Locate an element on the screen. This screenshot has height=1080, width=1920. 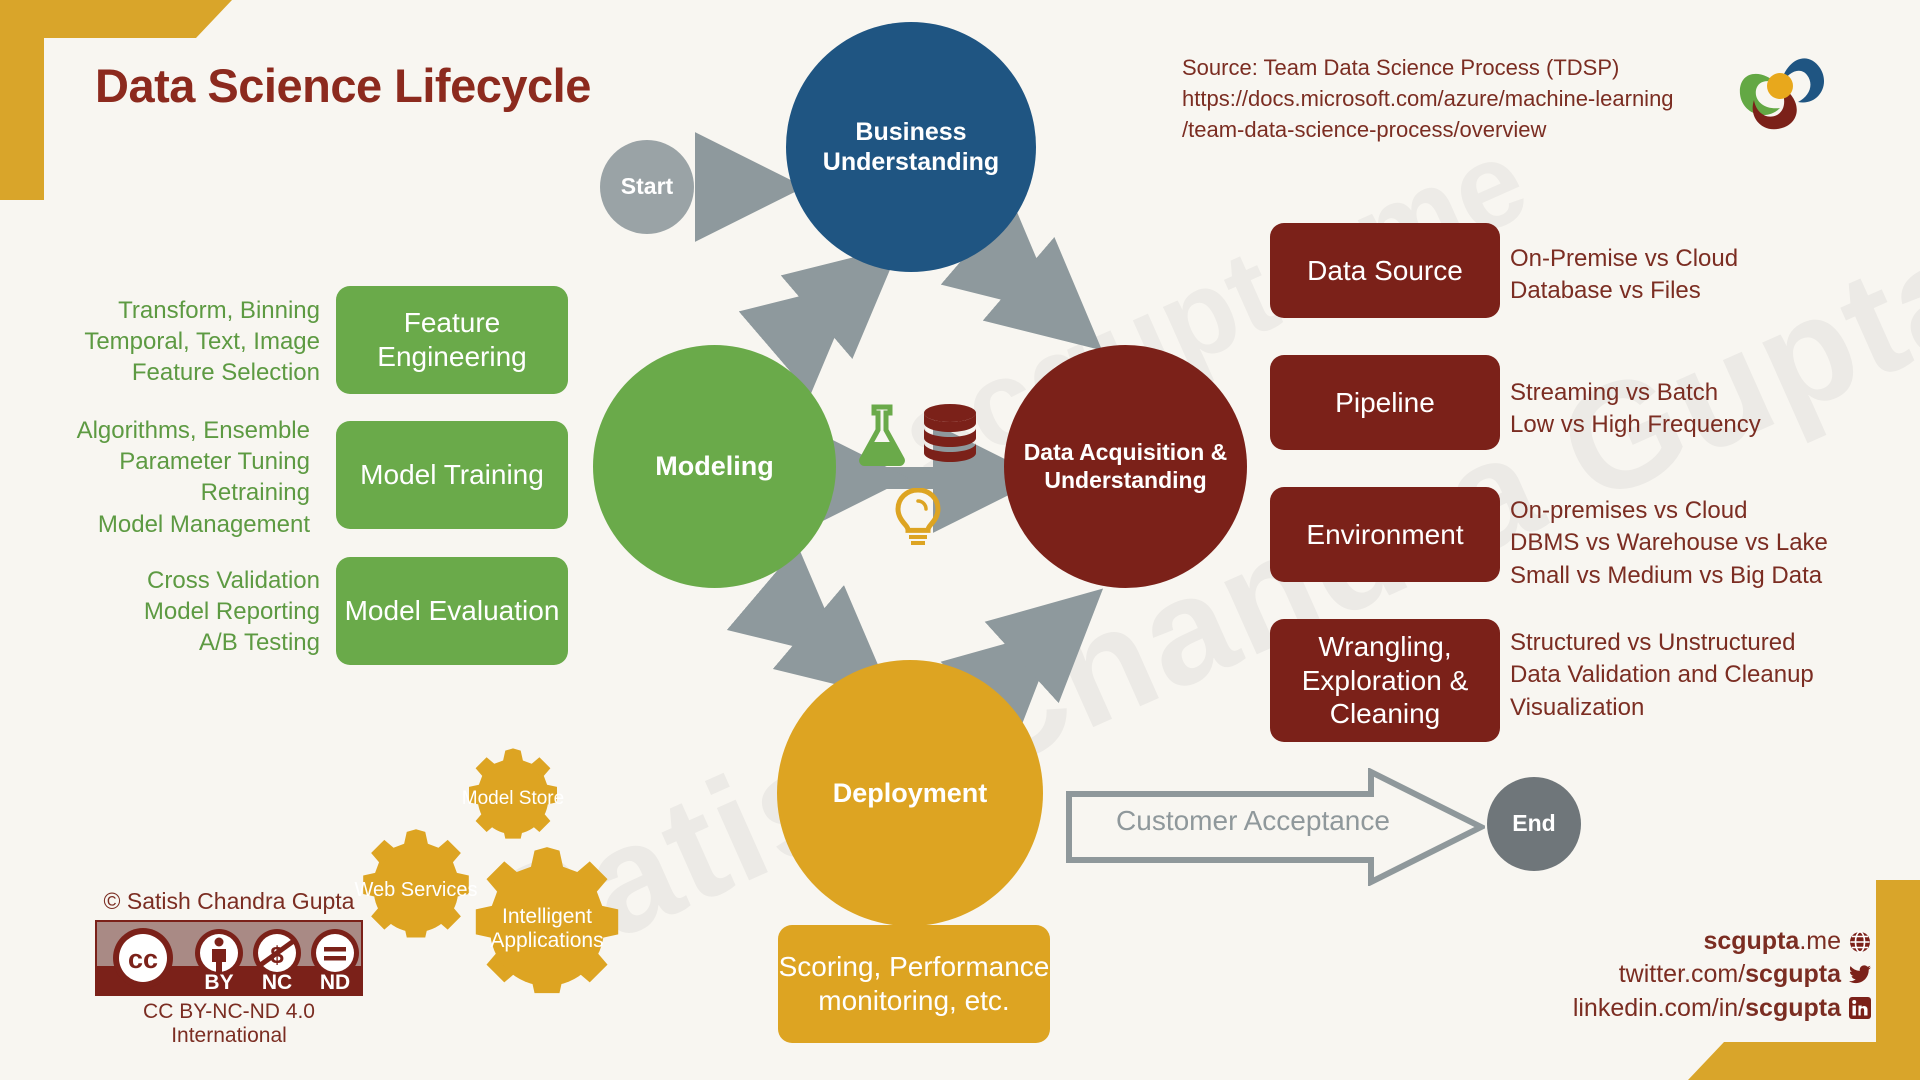
stage-box-model-evaluation: Model Evaluation is located at coordinates (452, 611).